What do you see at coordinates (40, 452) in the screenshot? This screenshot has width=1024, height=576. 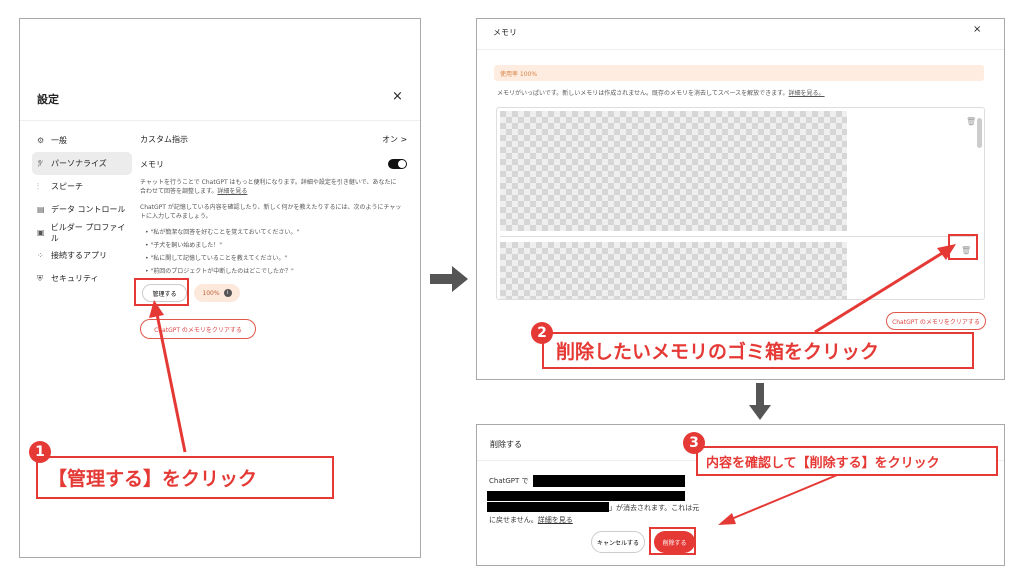 I see `step1-number: 1` at bounding box center [40, 452].